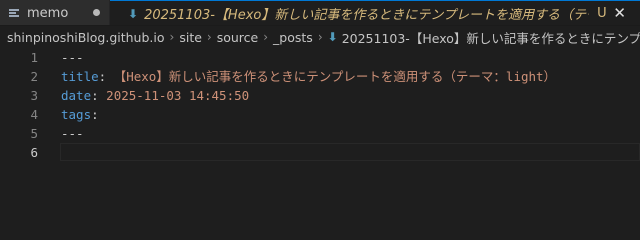  What do you see at coordinates (320, 114) in the screenshot?
I see `code-line: 4 tags:` at bounding box center [320, 114].